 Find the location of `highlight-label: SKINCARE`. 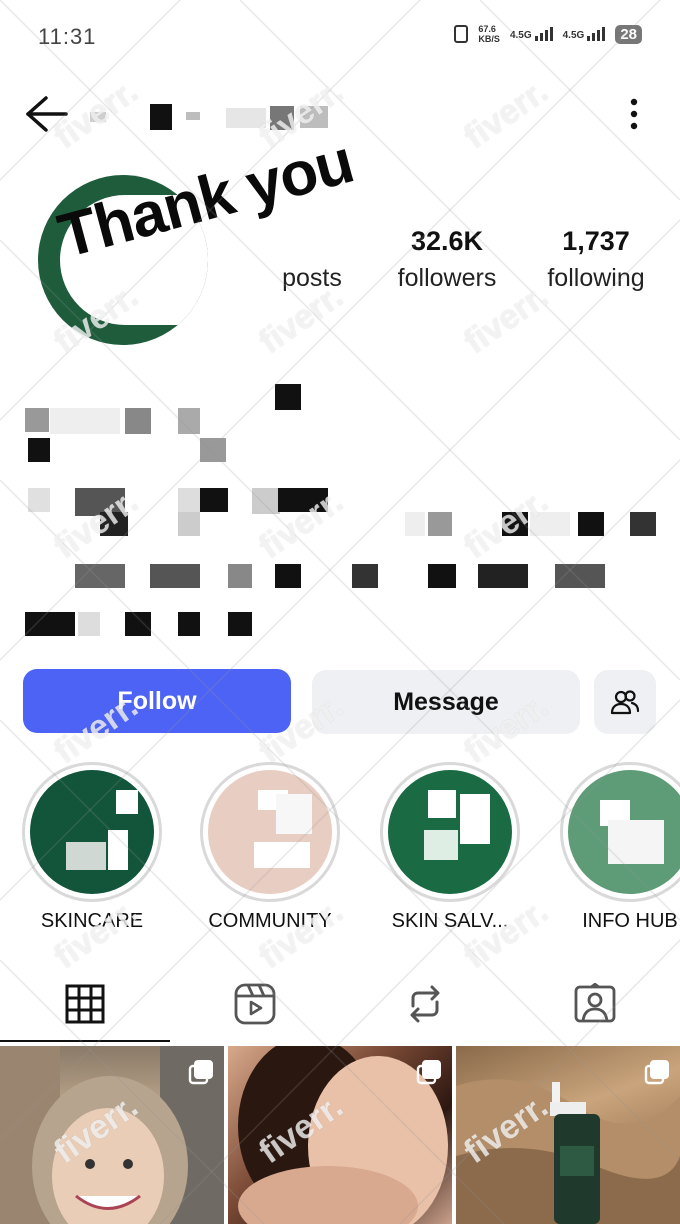

highlight-label: SKINCARE is located at coordinates (92, 921).